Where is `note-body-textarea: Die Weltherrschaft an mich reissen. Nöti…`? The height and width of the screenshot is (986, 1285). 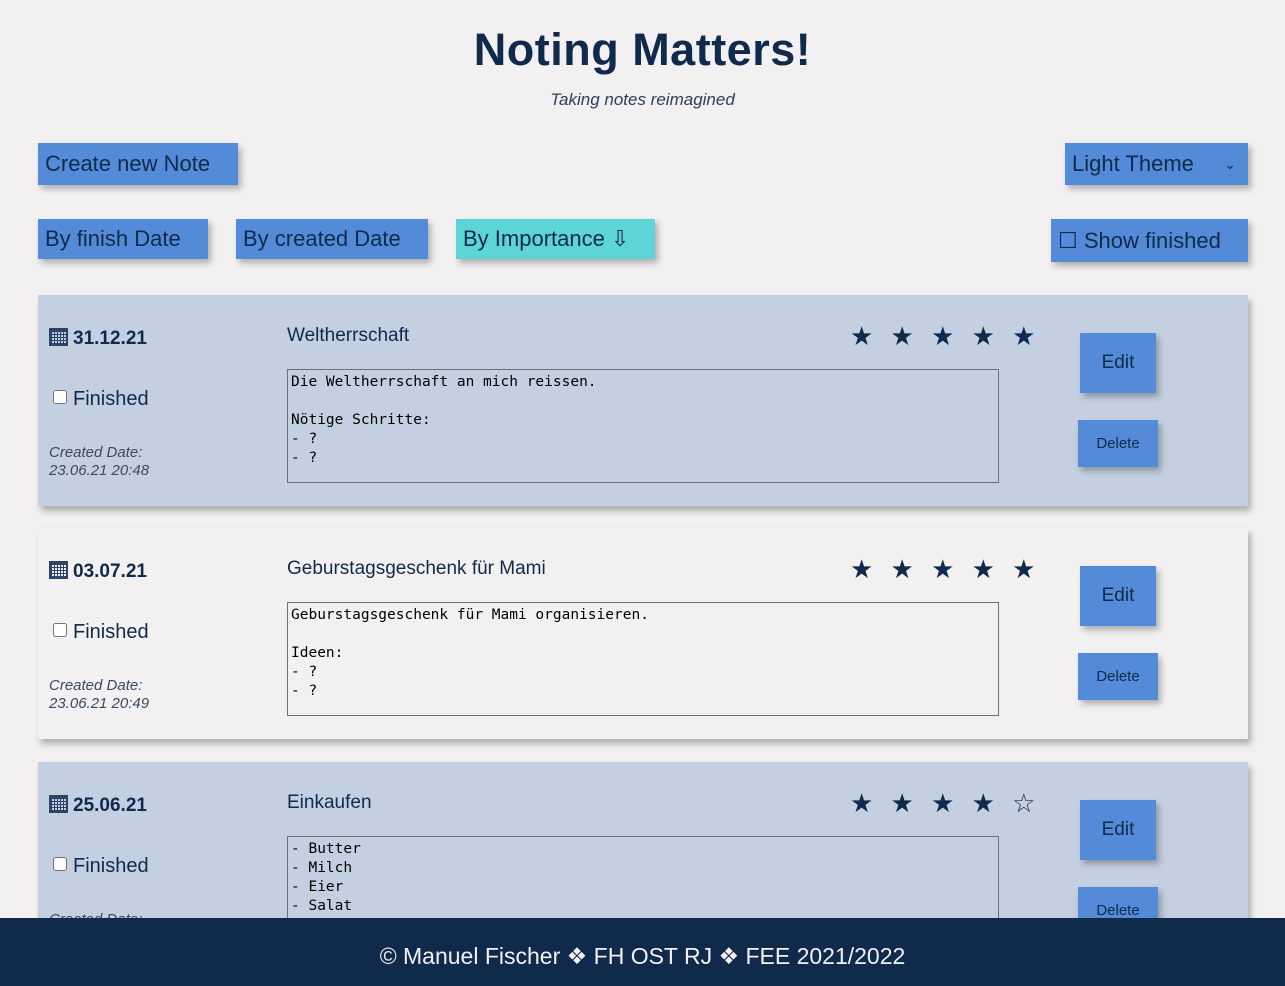 note-body-textarea: Die Weltherrschaft an mich reissen. Nöti… is located at coordinates (643, 426).